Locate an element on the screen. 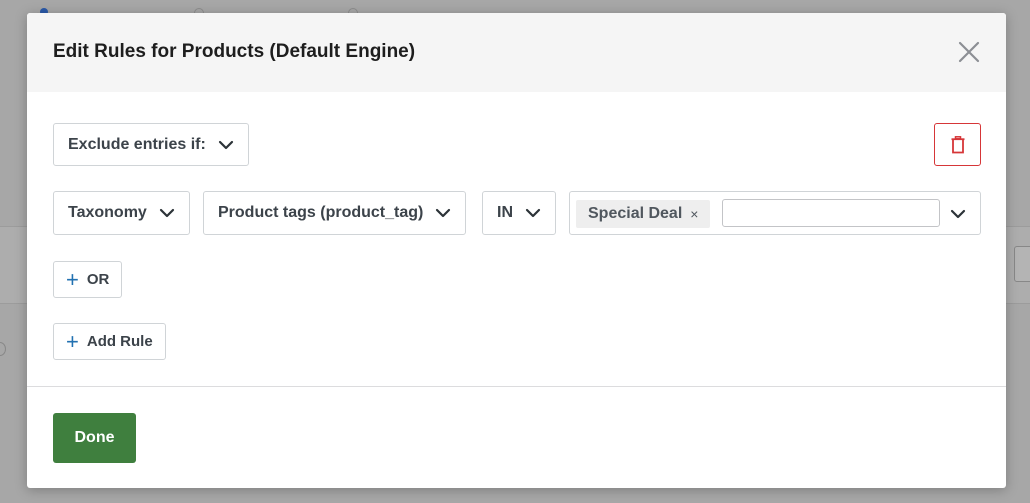 The image size is (1030, 503). delete-rule-group-button is located at coordinates (957, 144).